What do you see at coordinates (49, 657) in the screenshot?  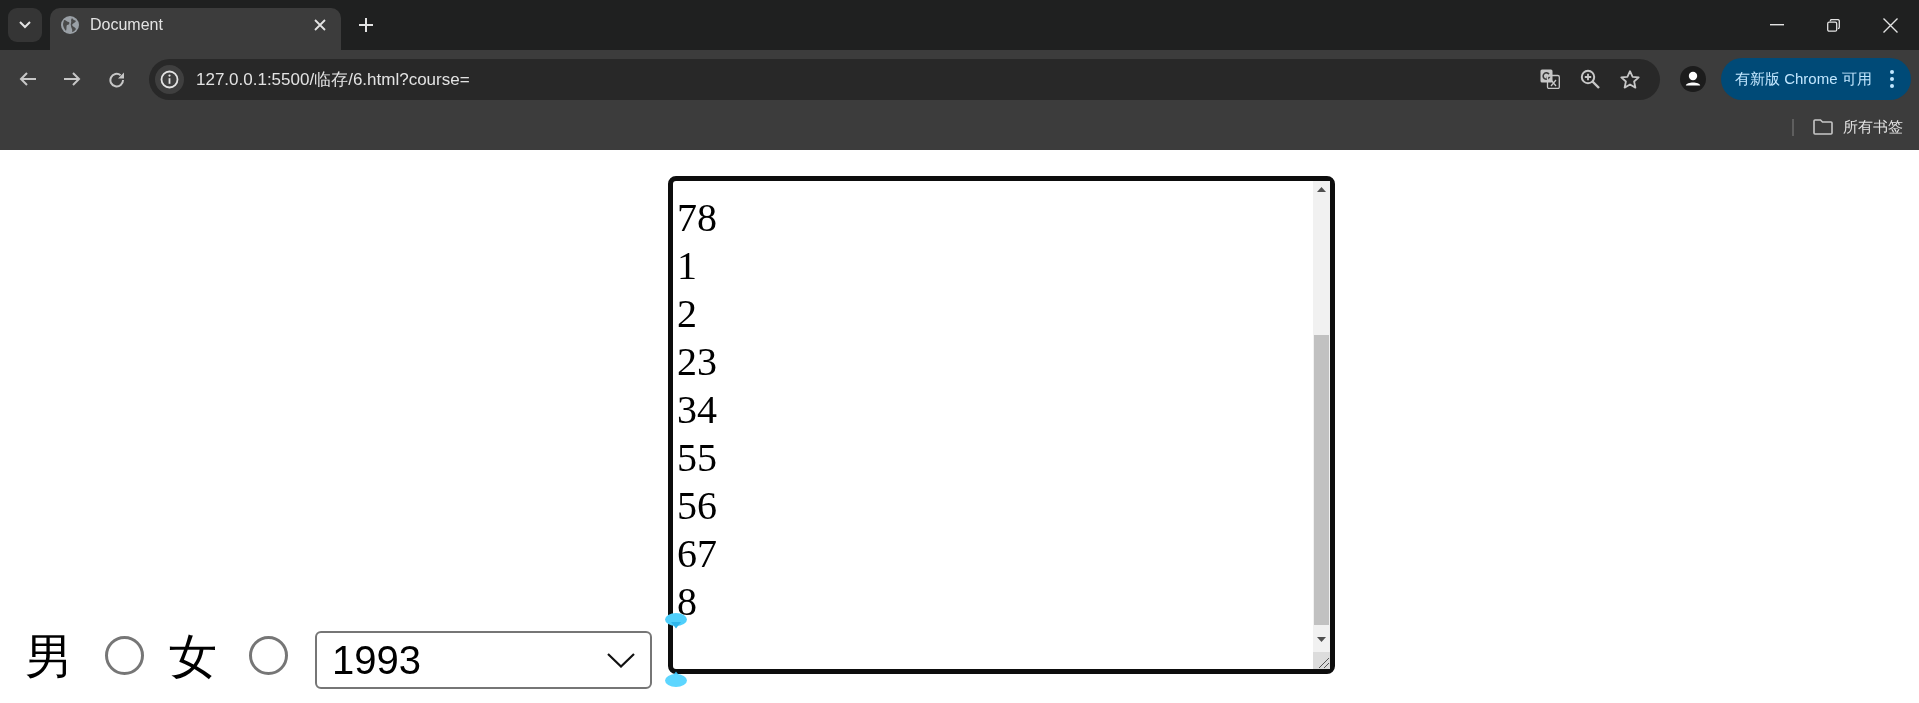 I see `gender-label: 男` at bounding box center [49, 657].